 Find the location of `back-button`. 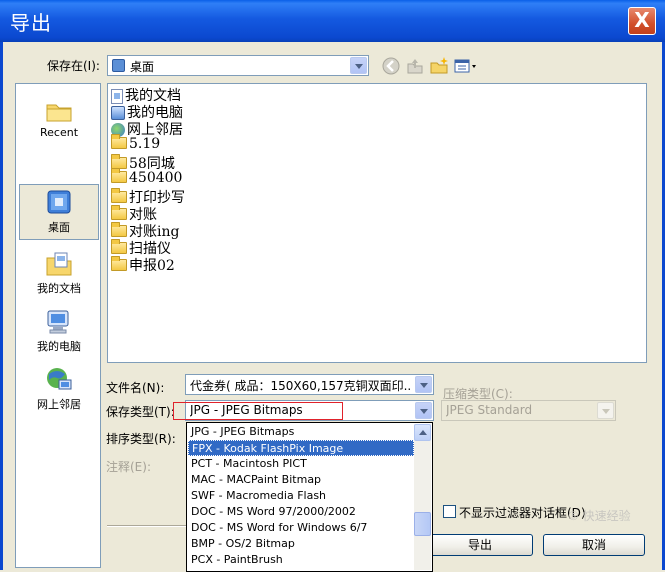

back-button is located at coordinates (391, 66).